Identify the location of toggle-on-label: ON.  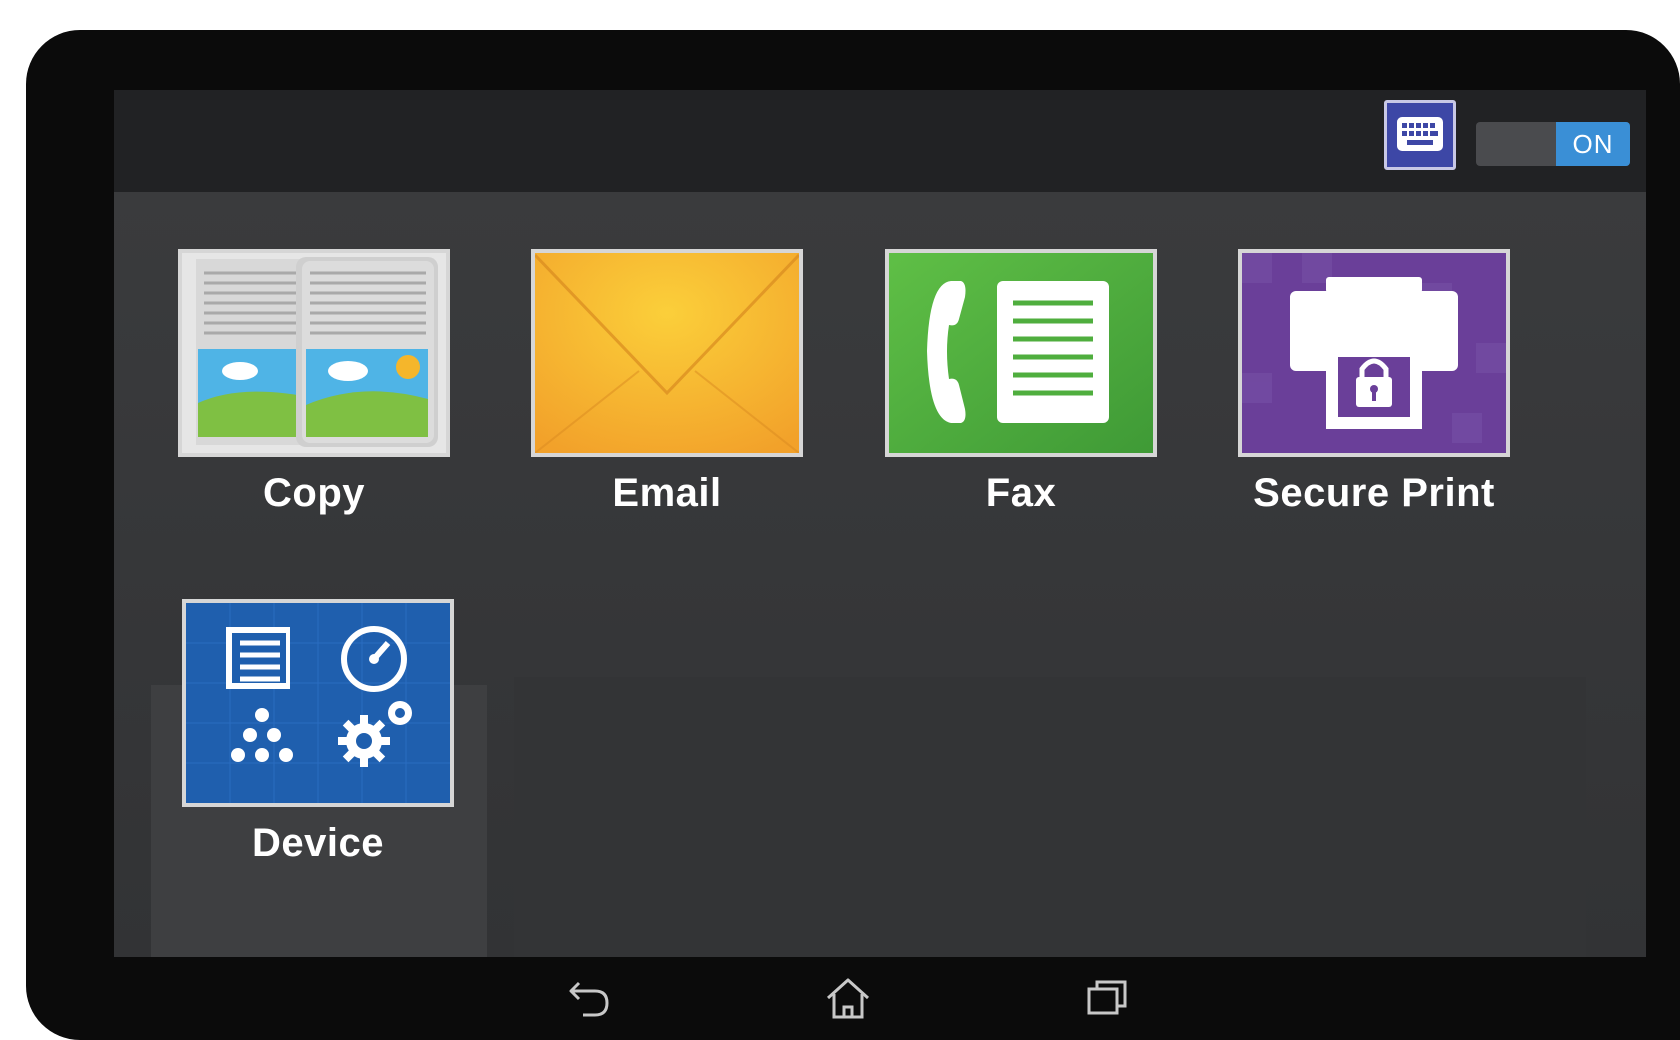
(1593, 144).